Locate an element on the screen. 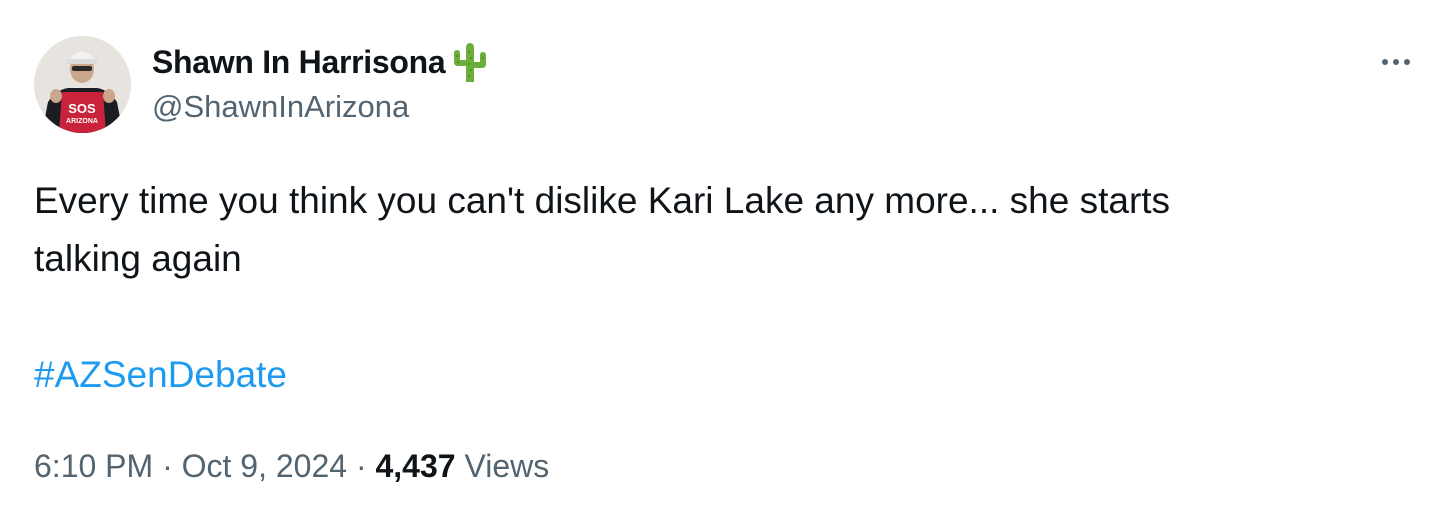 The image size is (1456, 518). tweet-date: Oct 9, 2024 is located at coordinates (264, 466).